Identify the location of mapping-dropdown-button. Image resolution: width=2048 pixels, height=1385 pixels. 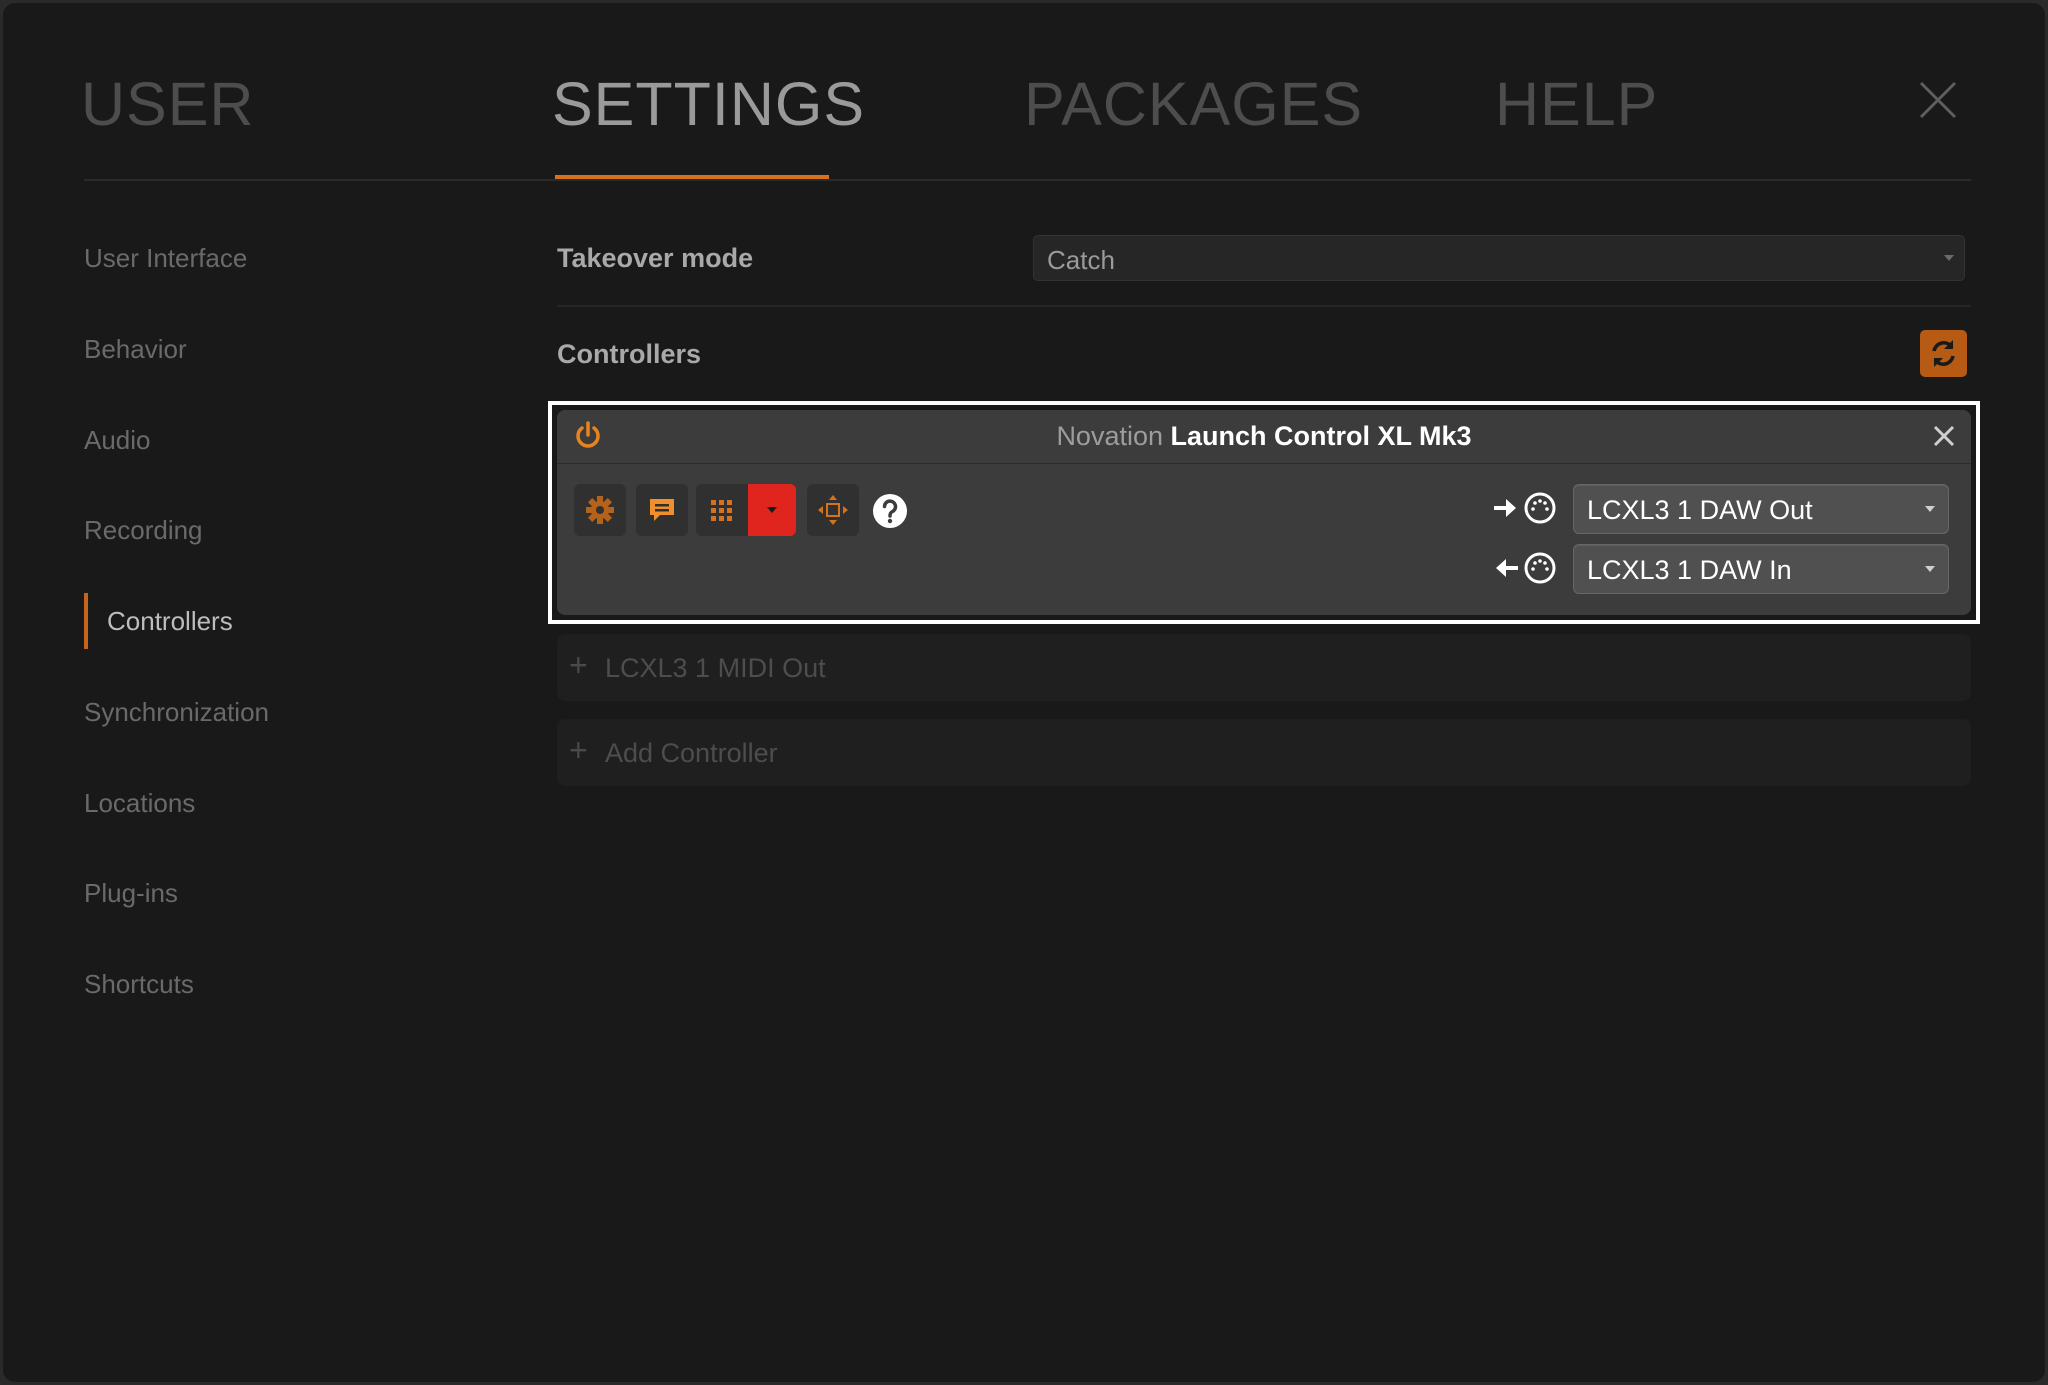
(772, 510).